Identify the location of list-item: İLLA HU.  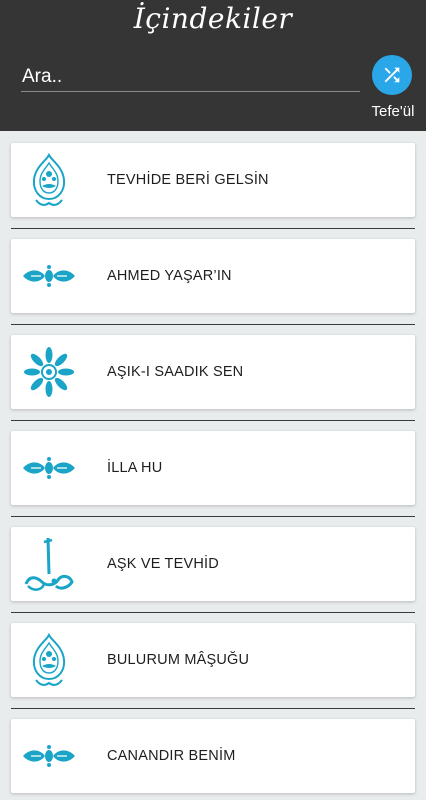
(213, 468).